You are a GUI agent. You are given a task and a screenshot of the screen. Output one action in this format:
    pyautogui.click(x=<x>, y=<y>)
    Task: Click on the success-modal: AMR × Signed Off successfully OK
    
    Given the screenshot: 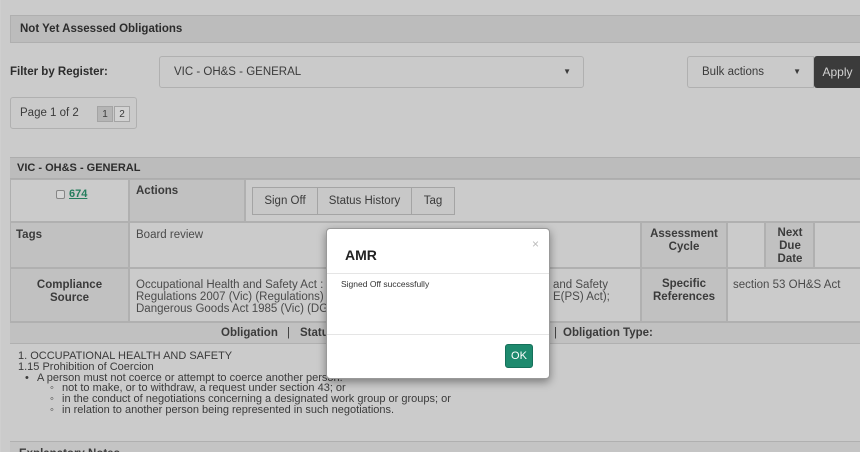 What is the action you would take?
    pyautogui.click(x=438, y=303)
    